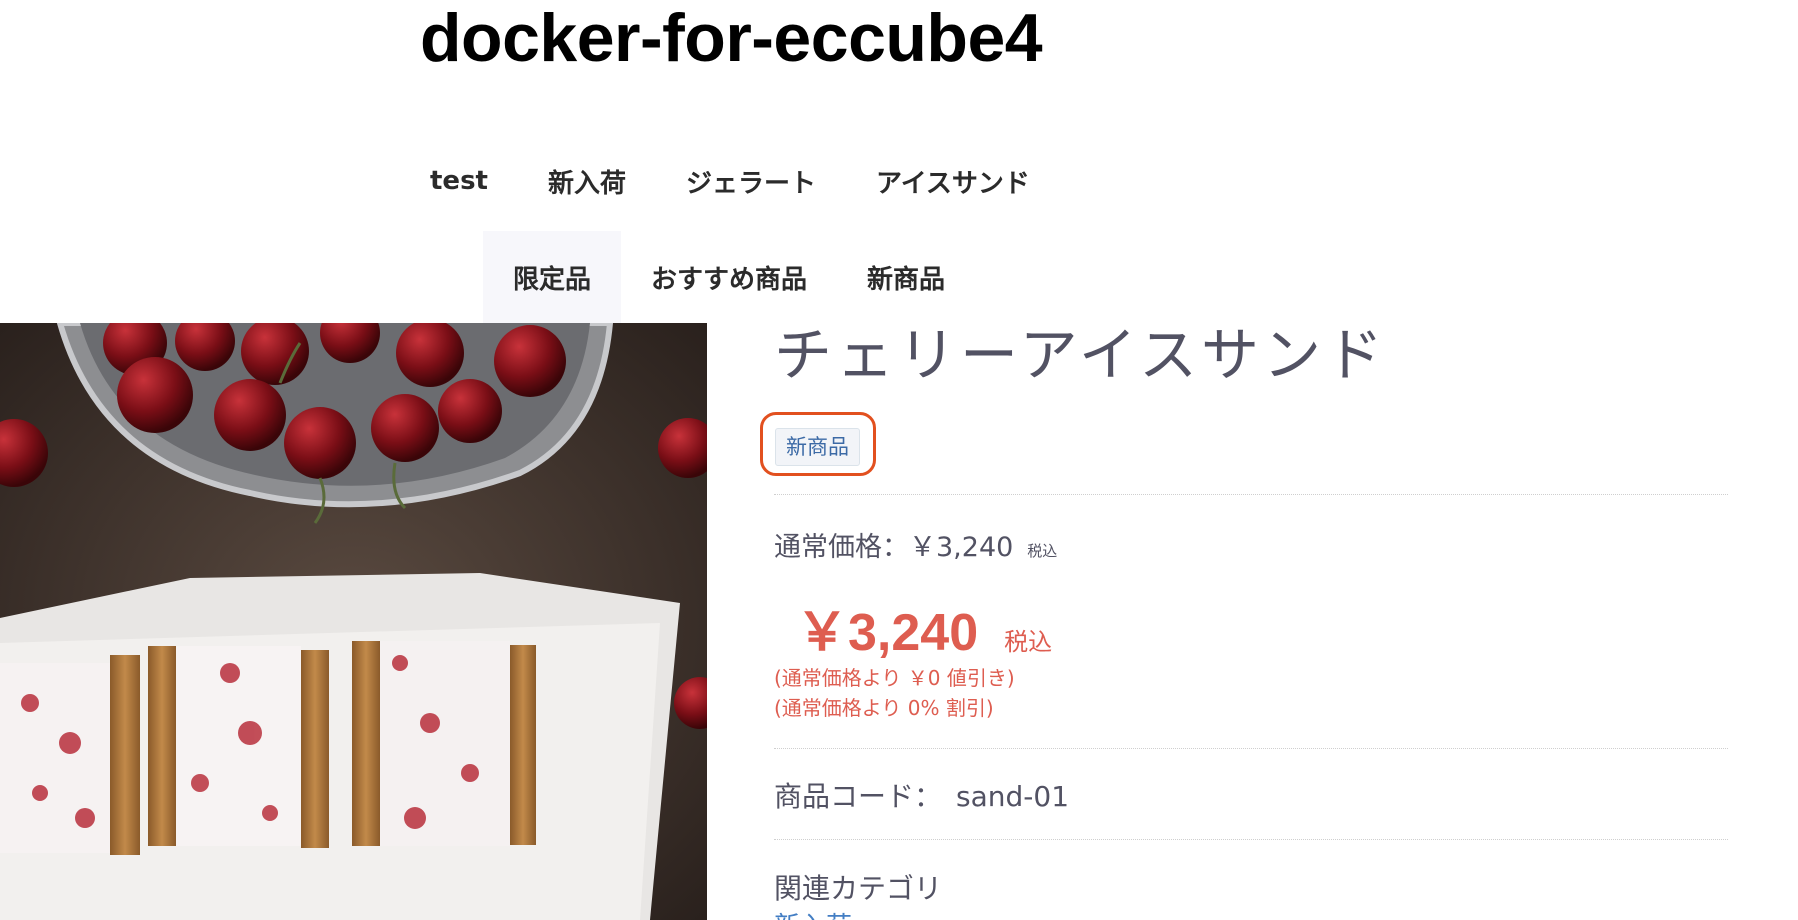  What do you see at coordinates (1081, 355) in the screenshot?
I see `product-name: チェリーアイスサンド` at bounding box center [1081, 355].